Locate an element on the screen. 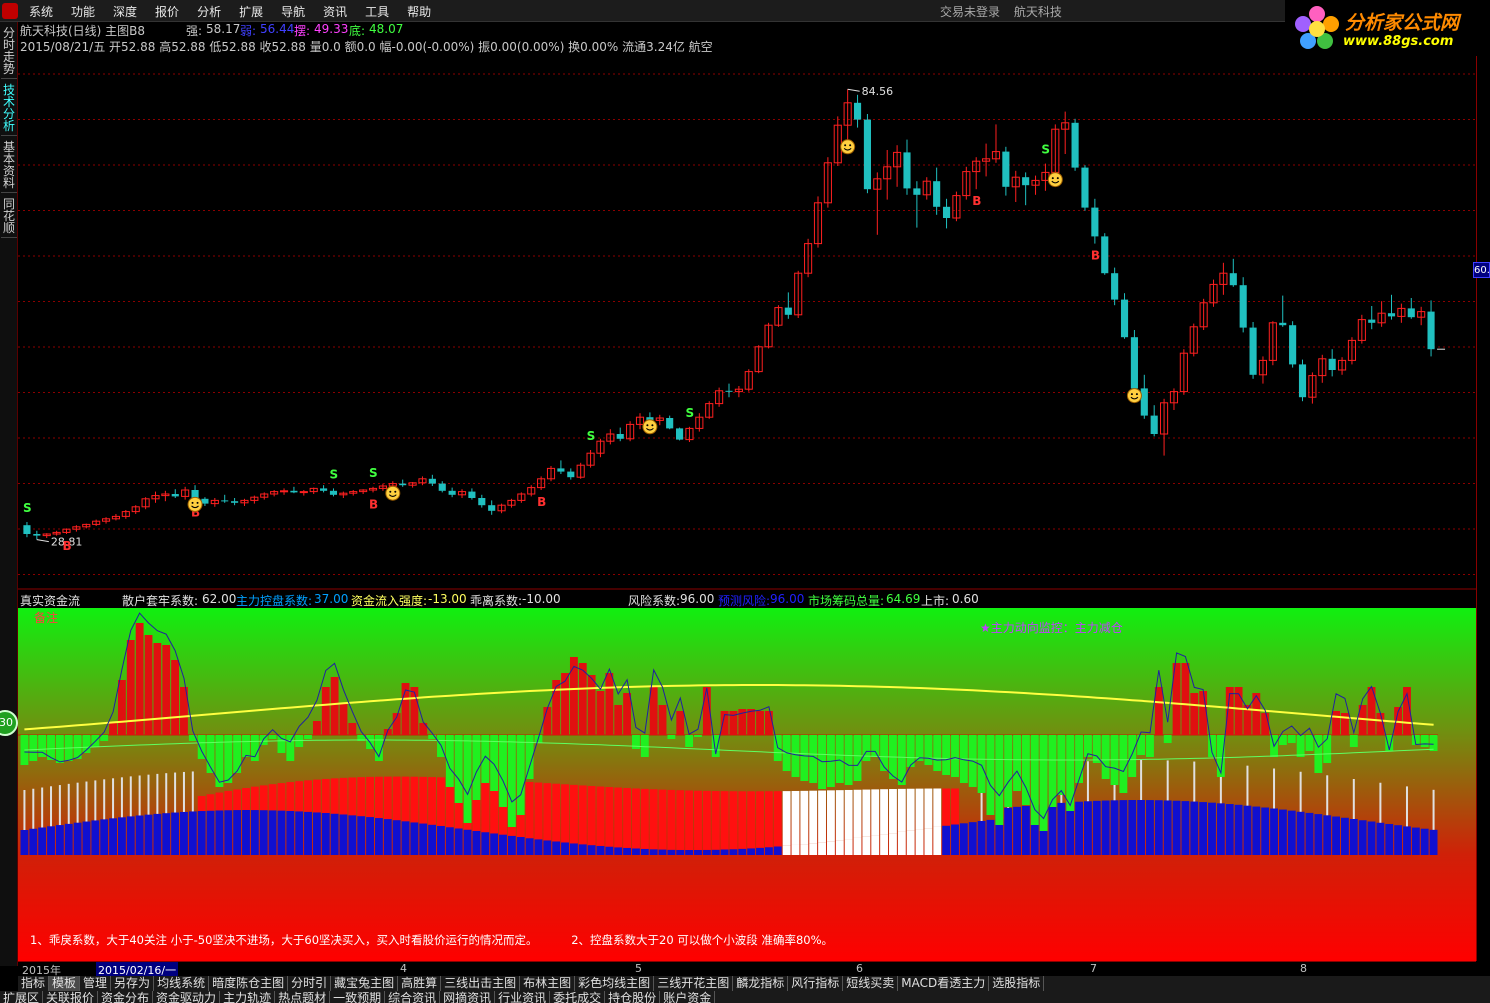 The width and height of the screenshot is (1490, 1003). indicator-tab-3: 另存为 is located at coordinates (133, 983).